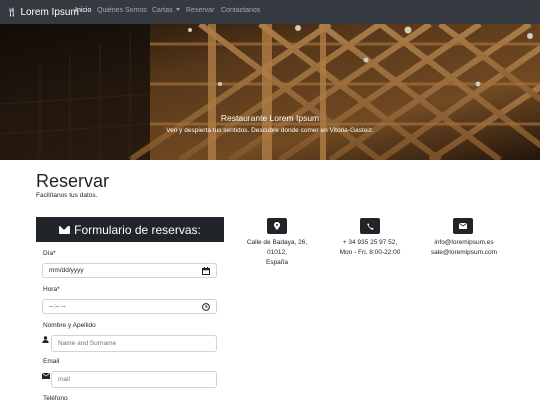 This screenshot has height=405, width=540. I want to click on time-input: --:-- --, so click(129, 306).